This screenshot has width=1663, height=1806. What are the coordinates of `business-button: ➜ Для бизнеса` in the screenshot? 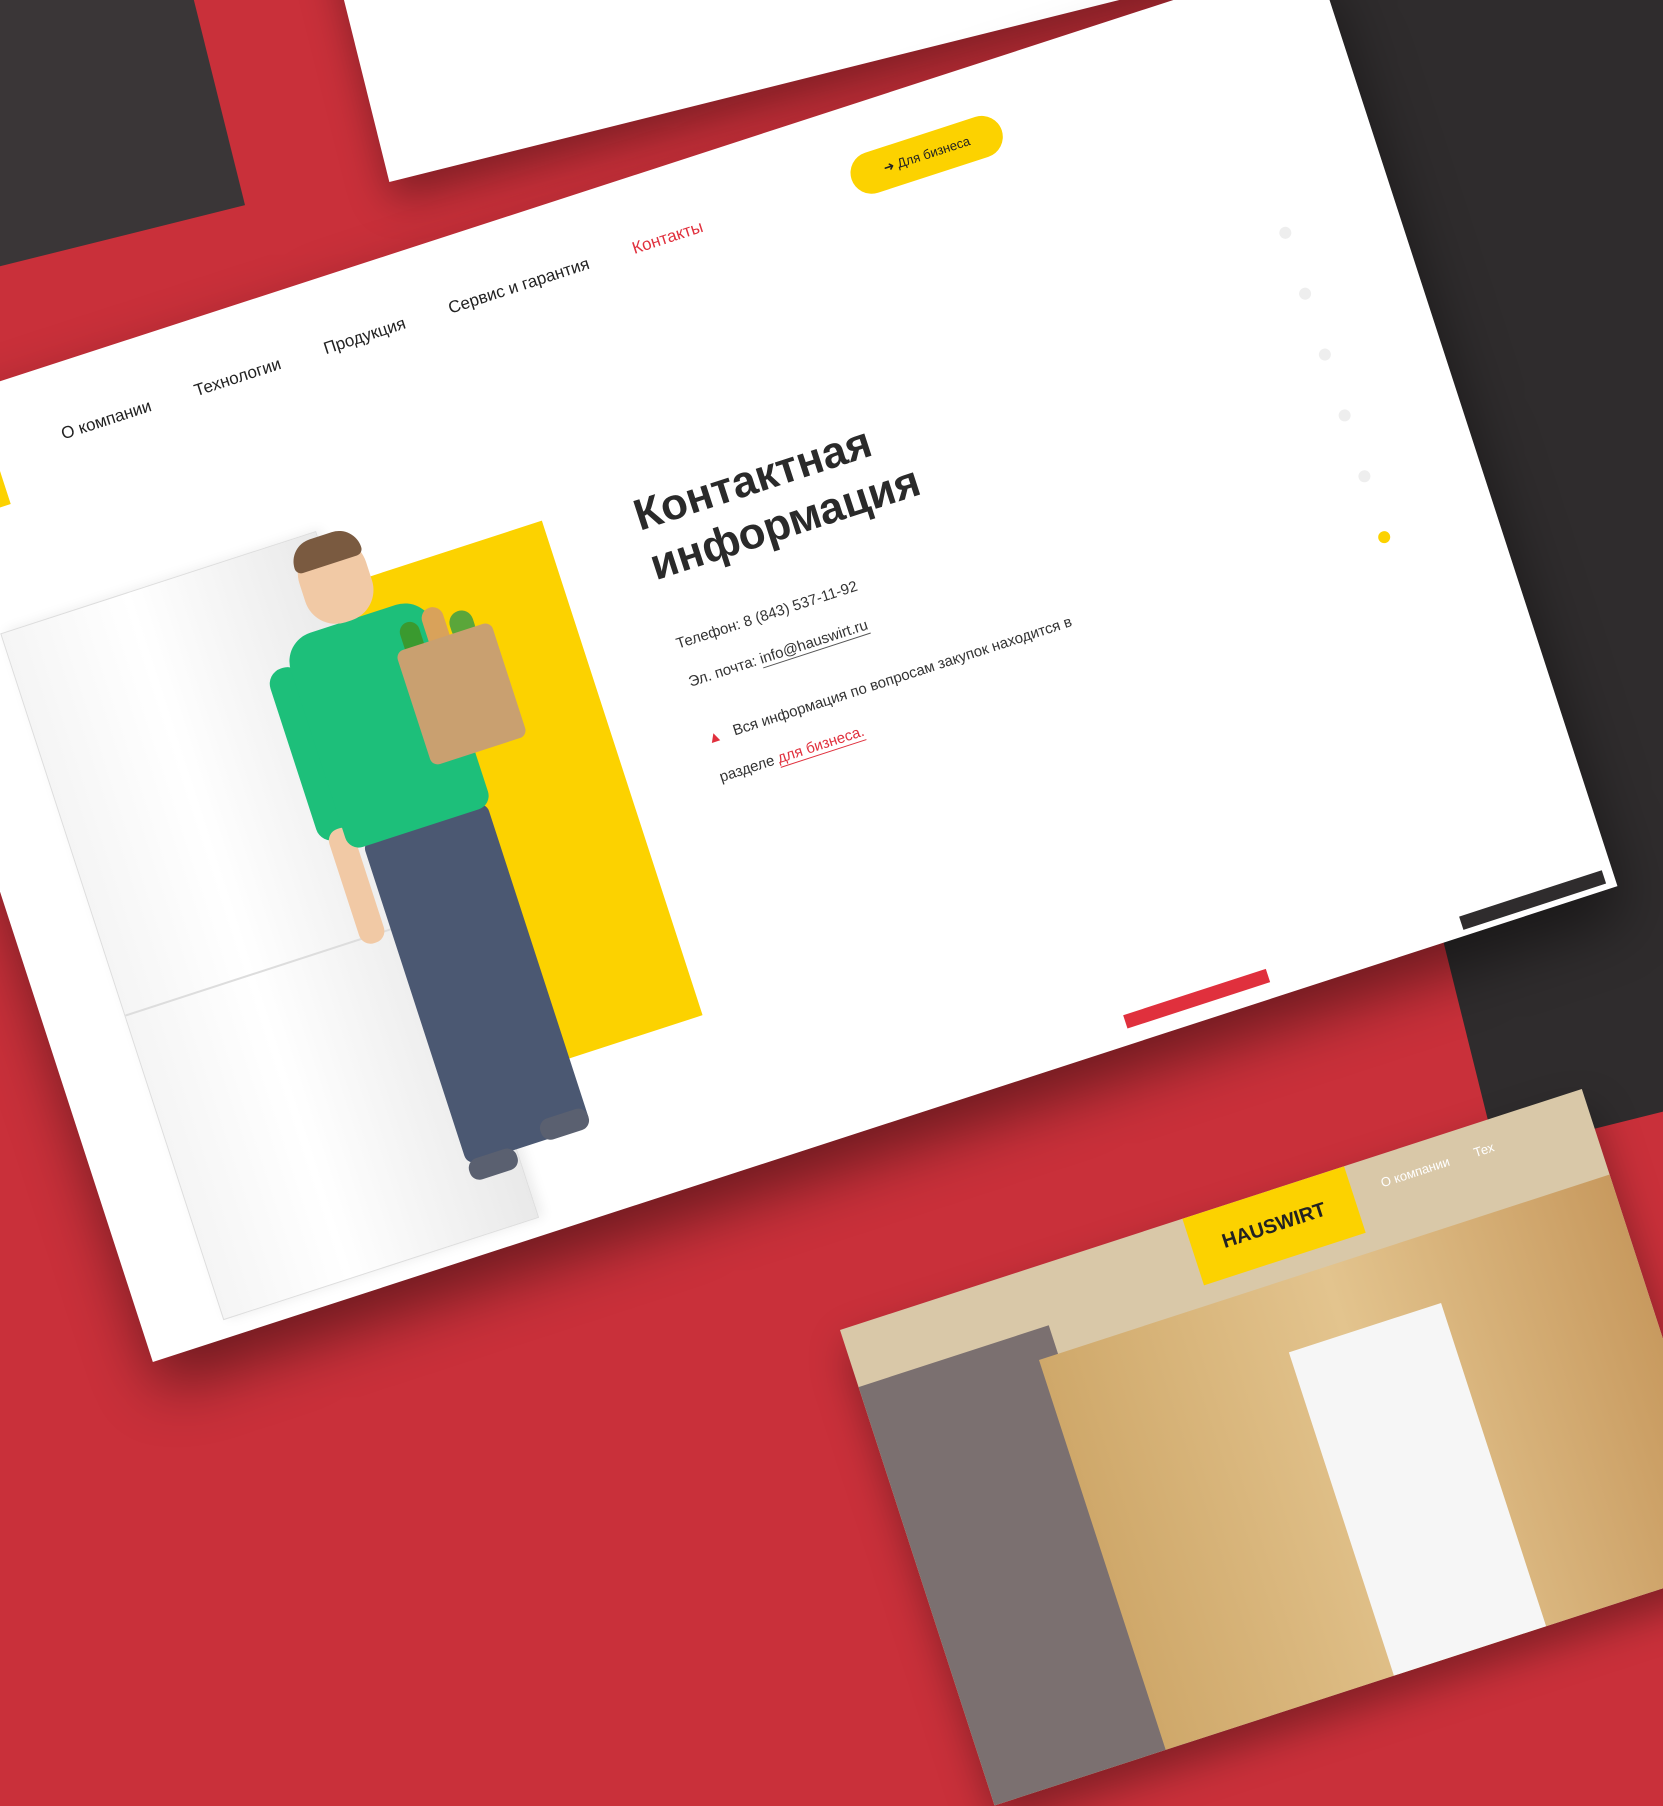 It's located at (927, 155).